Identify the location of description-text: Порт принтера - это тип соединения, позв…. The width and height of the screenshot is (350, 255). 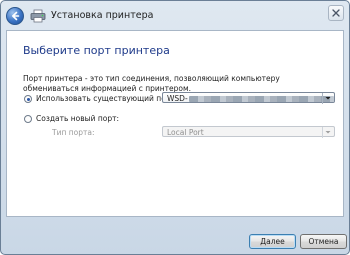
(151, 83).